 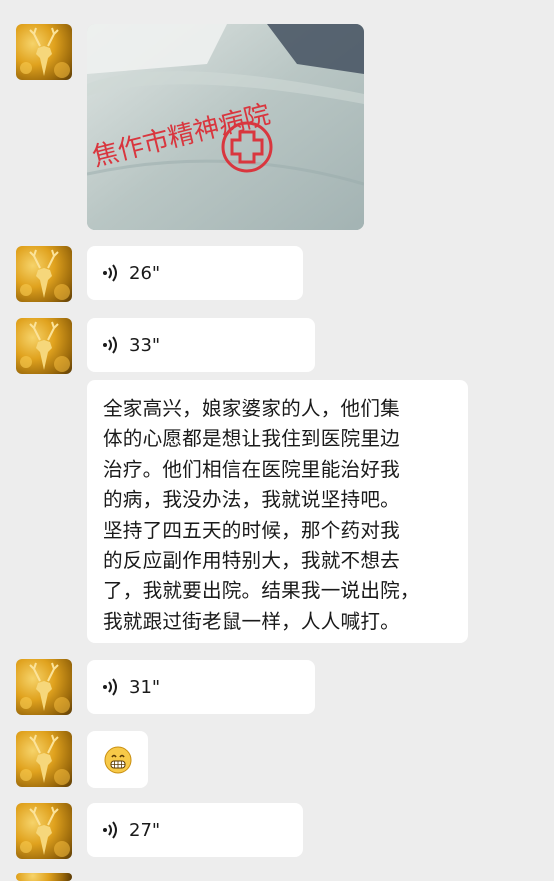 I want to click on voice-message: 33", so click(x=201, y=345).